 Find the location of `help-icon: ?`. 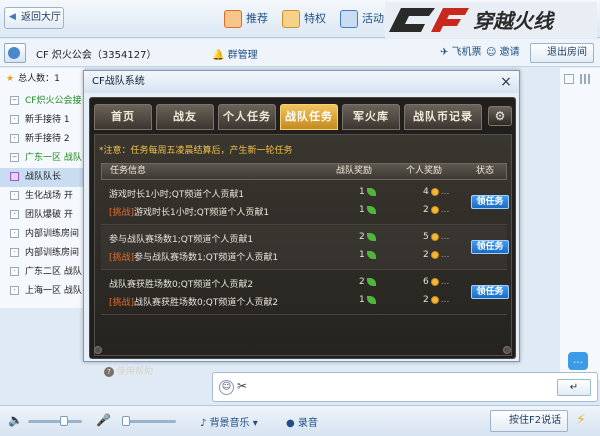

help-icon: ? is located at coordinates (109, 372).